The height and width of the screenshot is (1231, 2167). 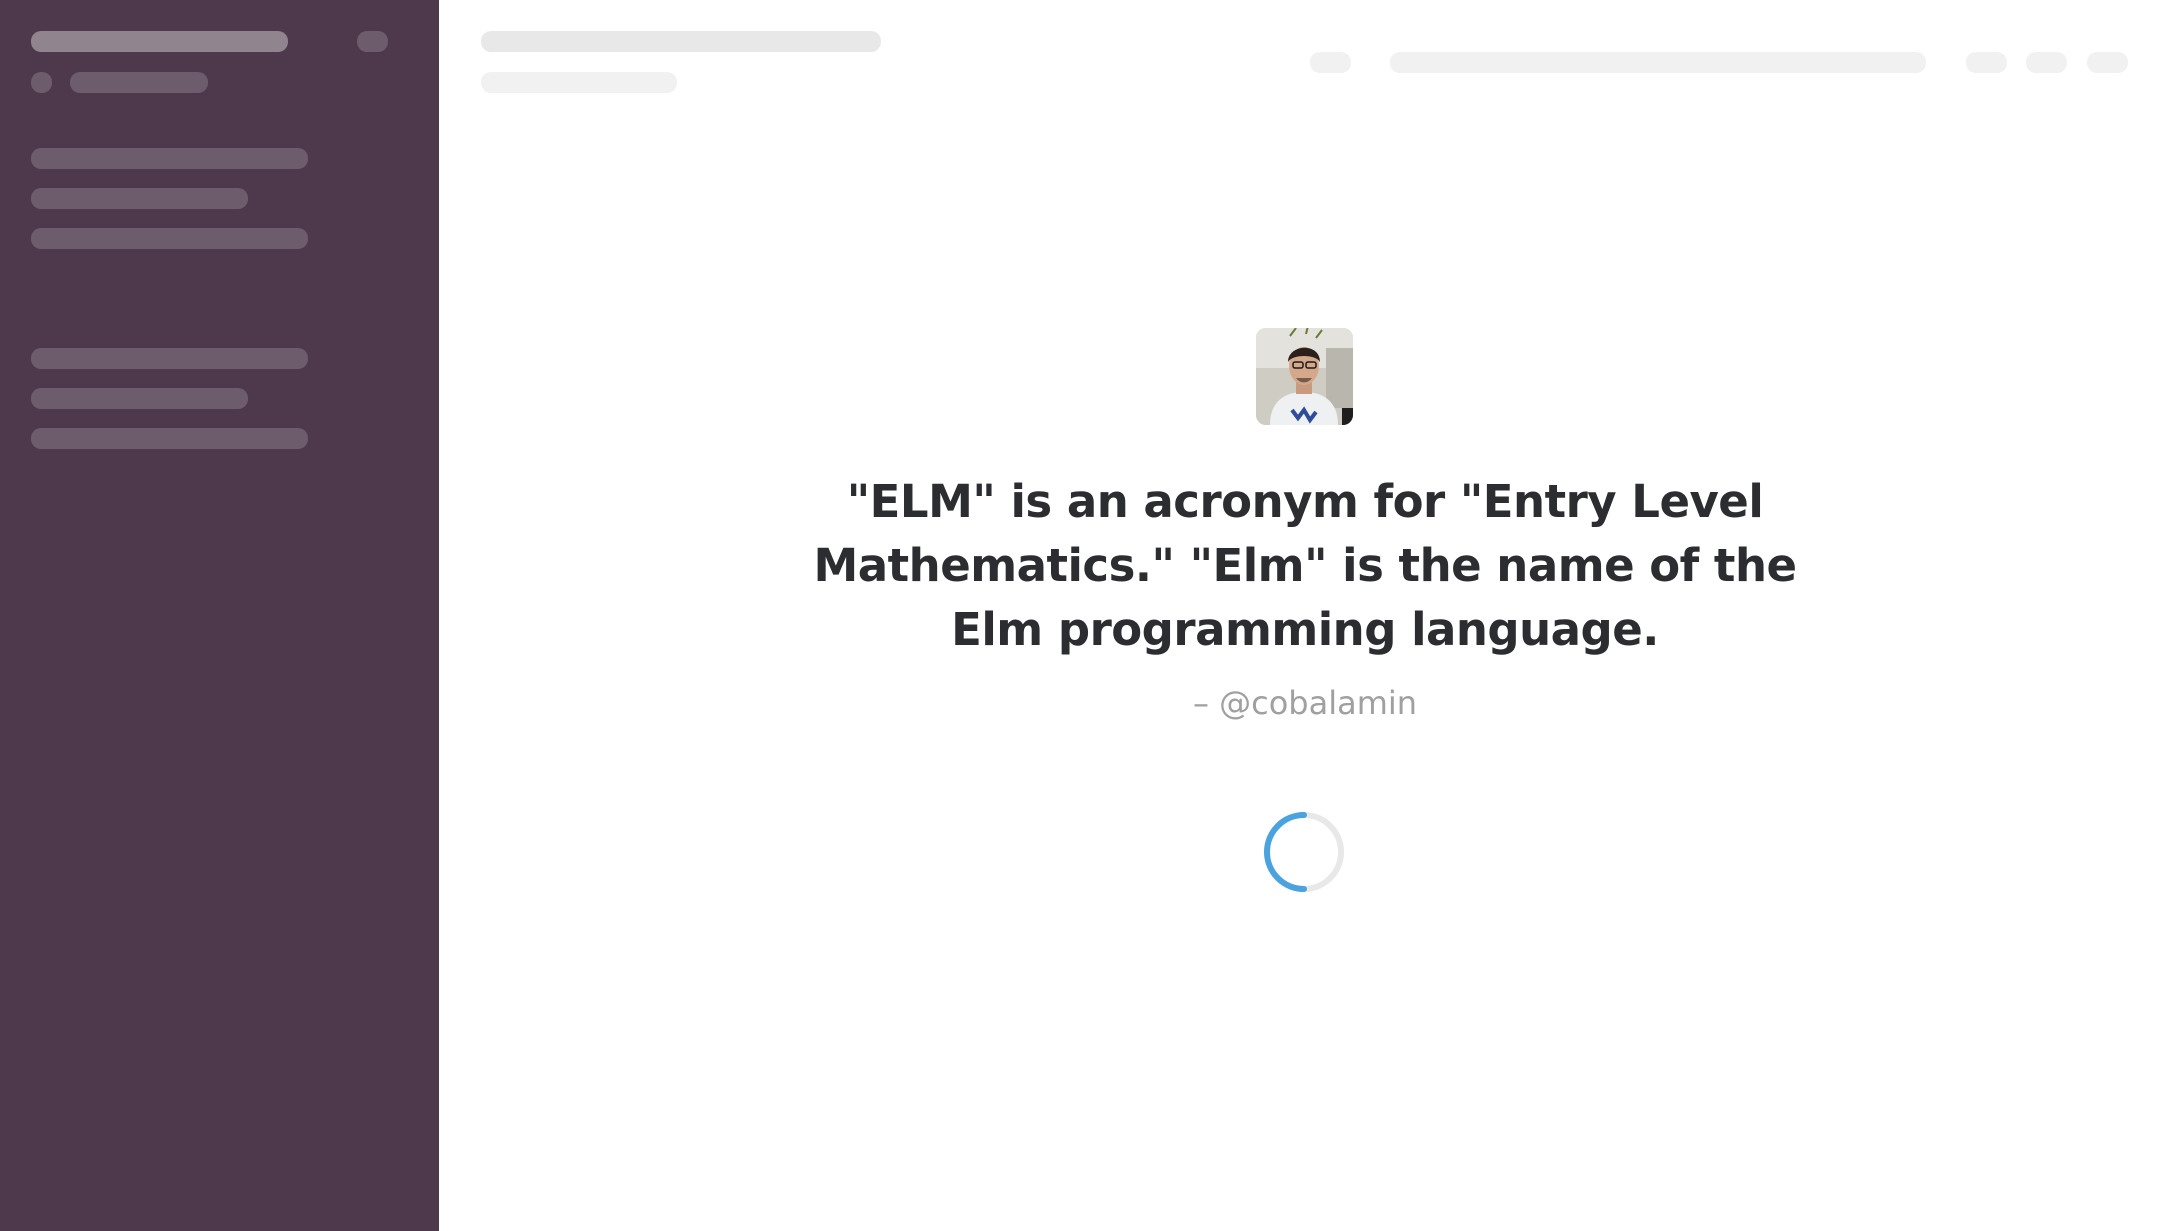 What do you see at coordinates (41, 82) in the screenshot?
I see `presence-dot-placeholder` at bounding box center [41, 82].